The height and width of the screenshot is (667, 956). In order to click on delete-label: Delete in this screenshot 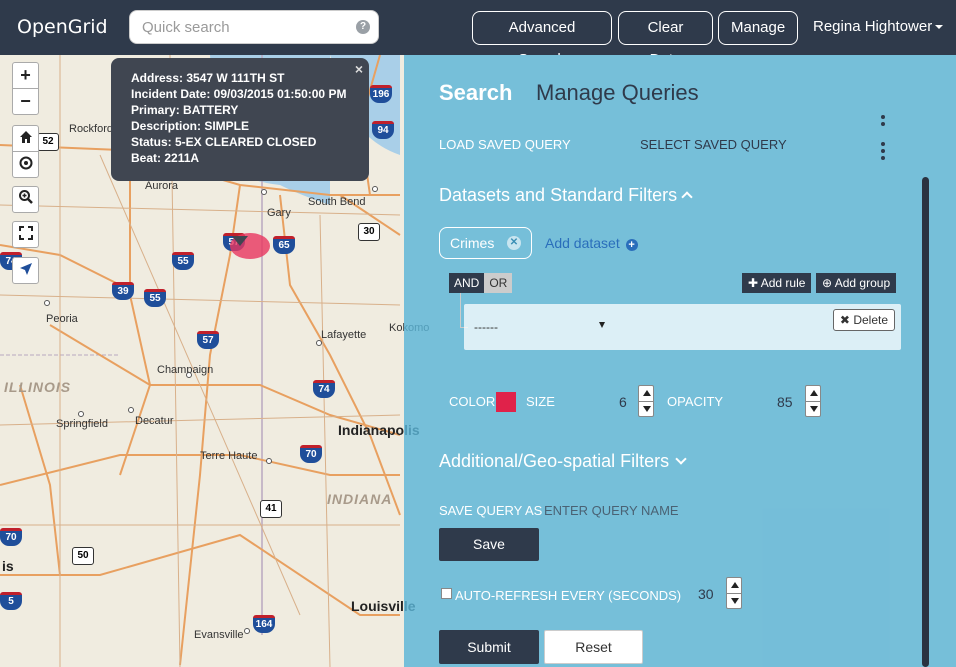, I will do `click(870, 320)`.